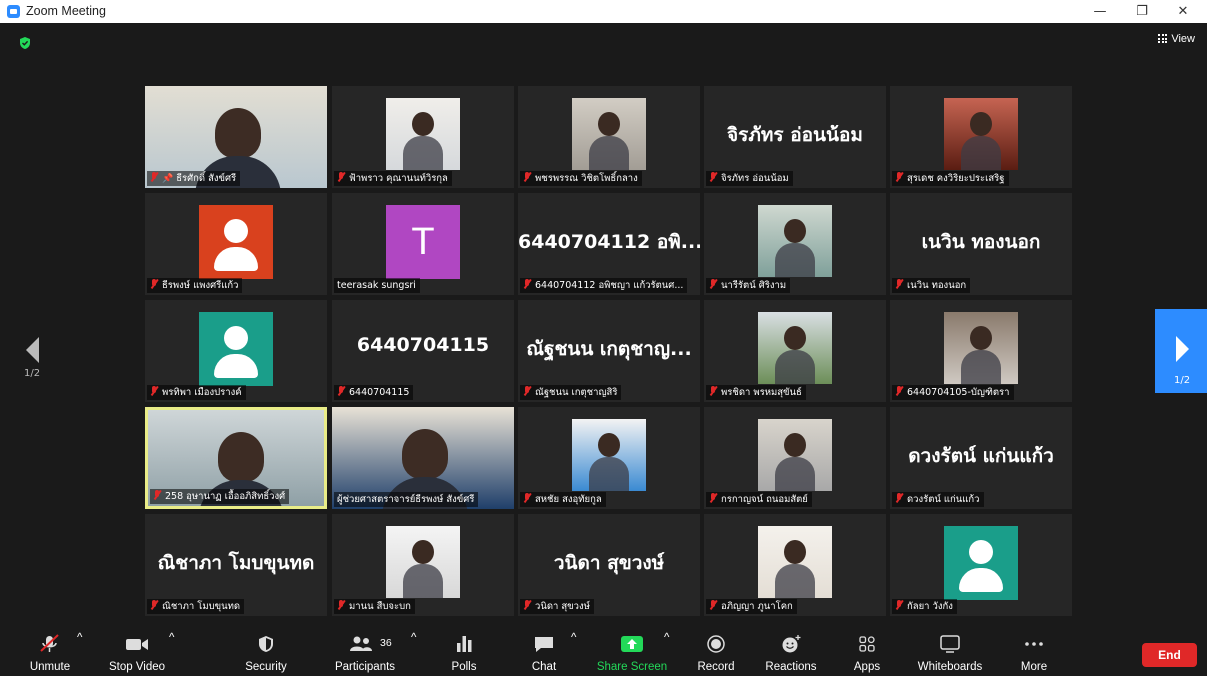 Image resolution: width=1207 pixels, height=676 pixels. I want to click on participant-tile: 📌 ธีรศักดิ์ สังข์ศรี, so click(236, 137).